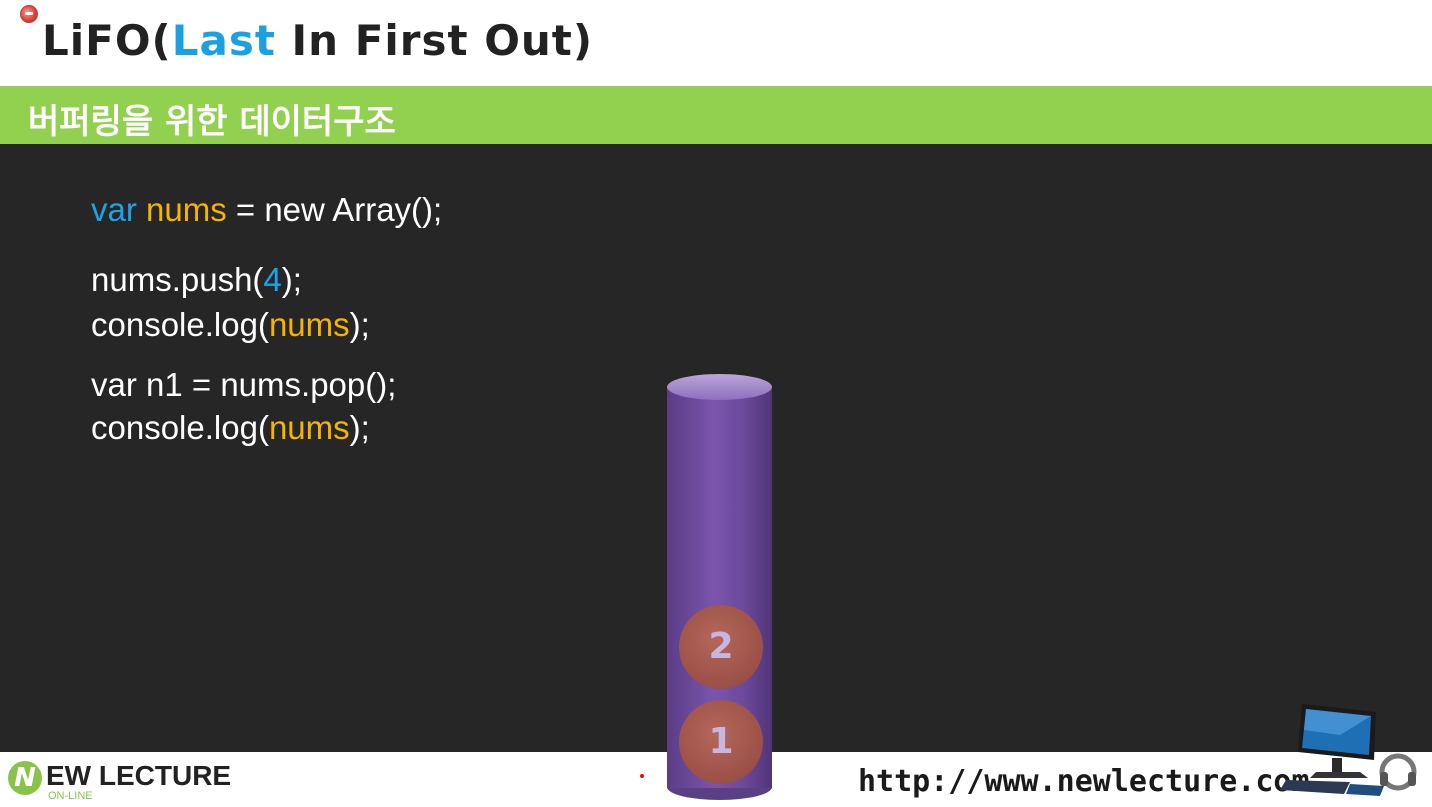  What do you see at coordinates (1084, 781) in the screenshot?
I see `footer-url: http://www.newlecture.com` at bounding box center [1084, 781].